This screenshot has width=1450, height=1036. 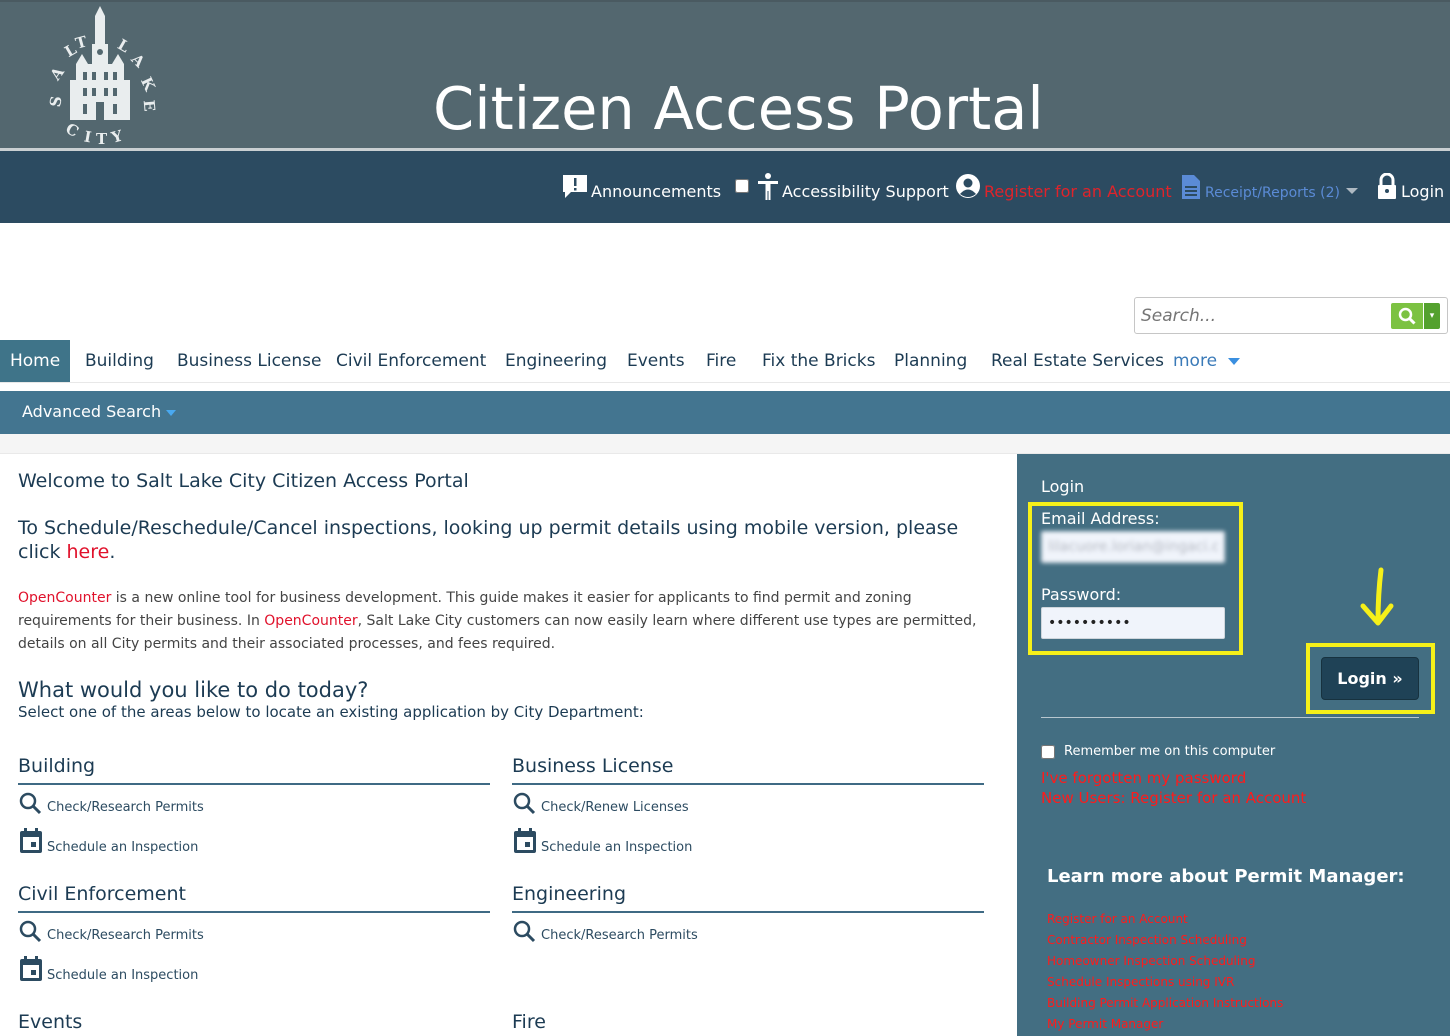 What do you see at coordinates (656, 191) in the screenshot?
I see `announcements-label: Announcements` at bounding box center [656, 191].